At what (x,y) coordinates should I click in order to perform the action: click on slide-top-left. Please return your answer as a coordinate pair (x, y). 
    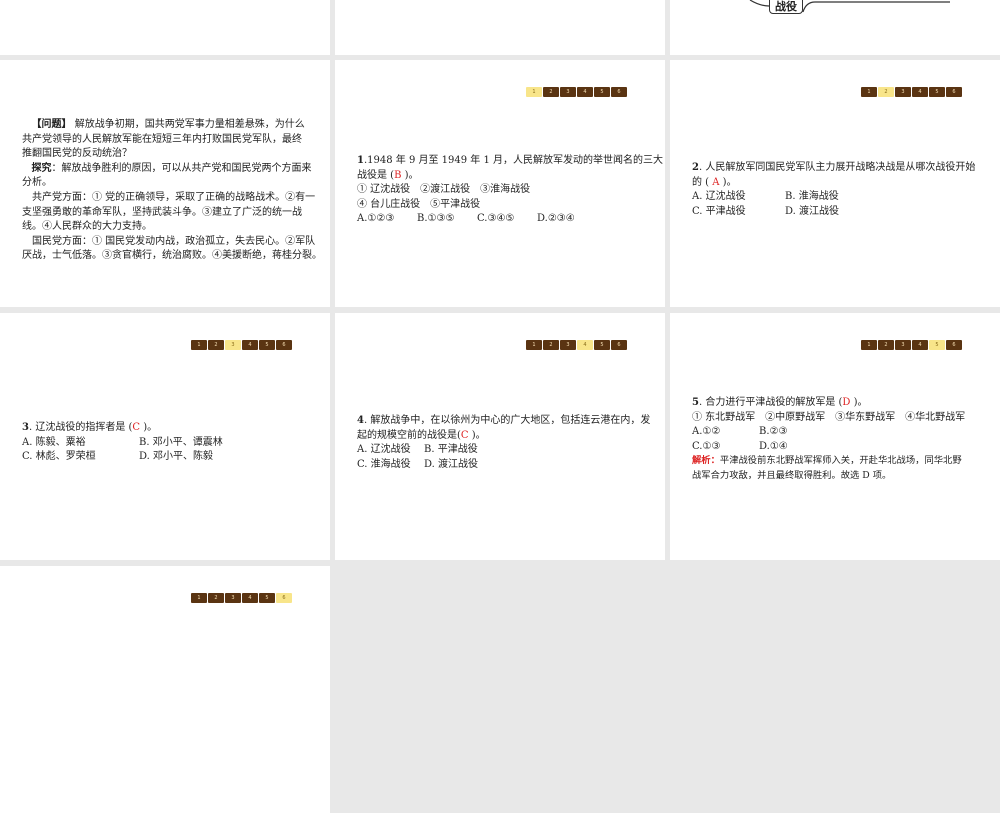
    Looking at the image, I should click on (165, 27).